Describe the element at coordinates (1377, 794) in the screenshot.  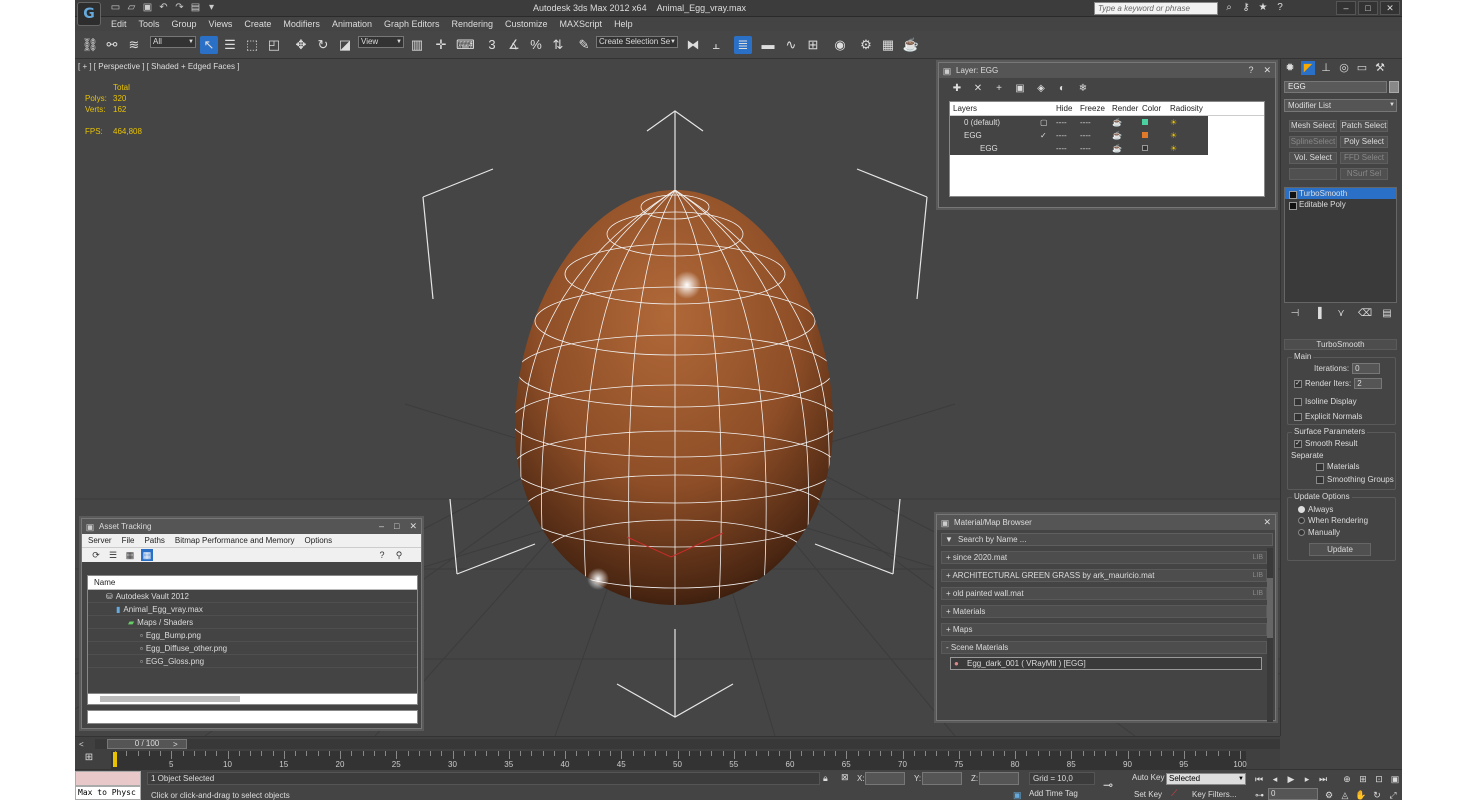
I see `orbit-icon: ↻` at that location.